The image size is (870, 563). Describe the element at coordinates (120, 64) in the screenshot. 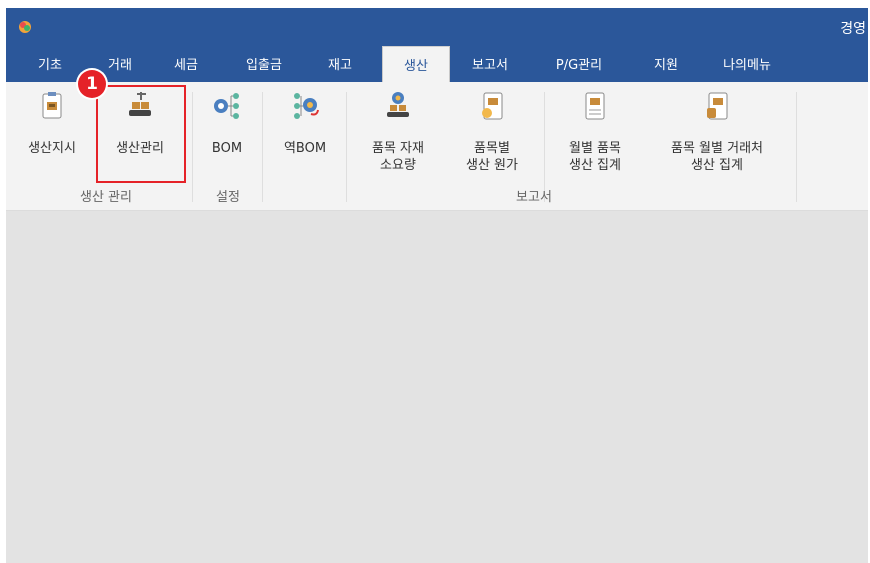

I see `tab-trade: 거래` at that location.